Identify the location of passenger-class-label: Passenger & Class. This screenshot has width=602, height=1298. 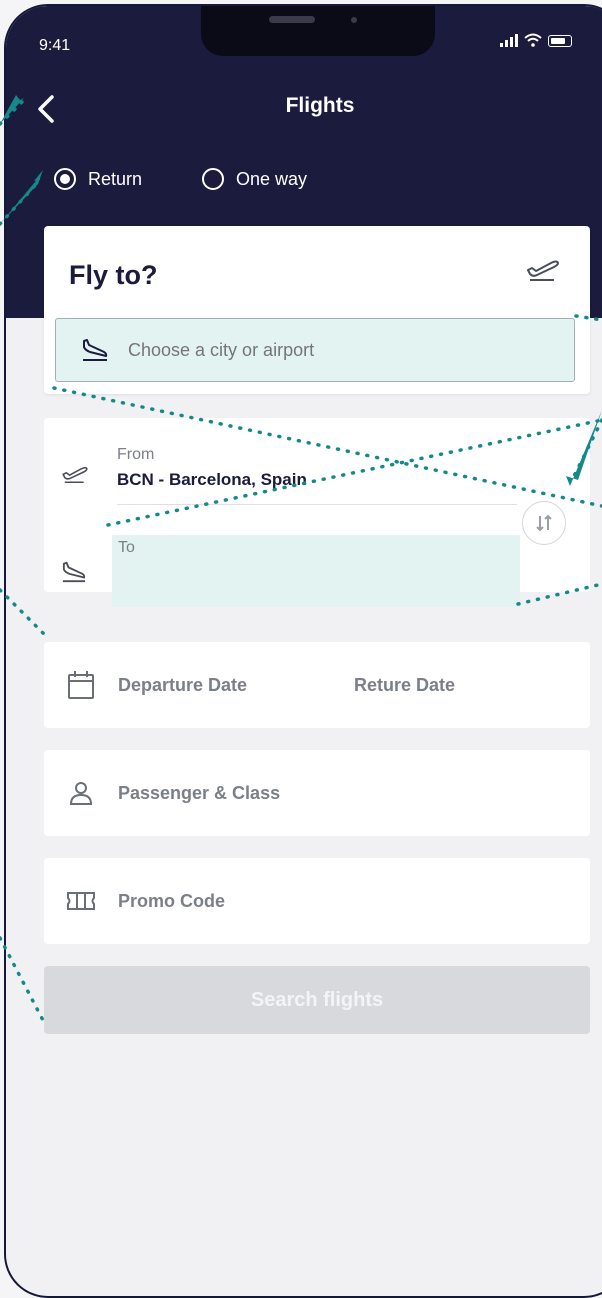
(199, 792).